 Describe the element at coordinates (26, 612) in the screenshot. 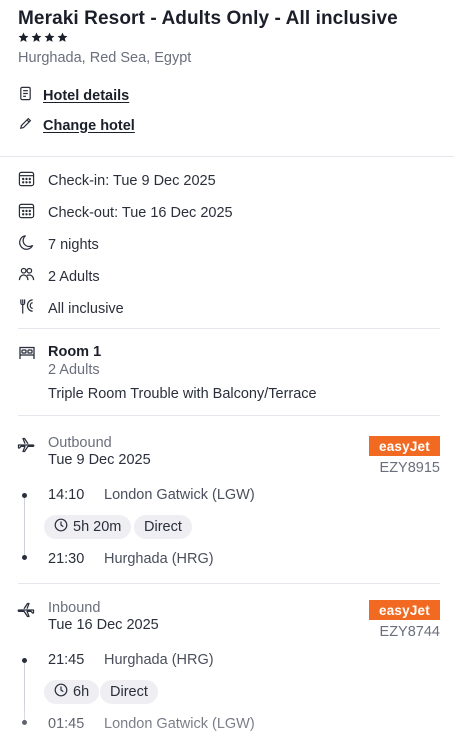

I see `plane-arrival-icon` at that location.